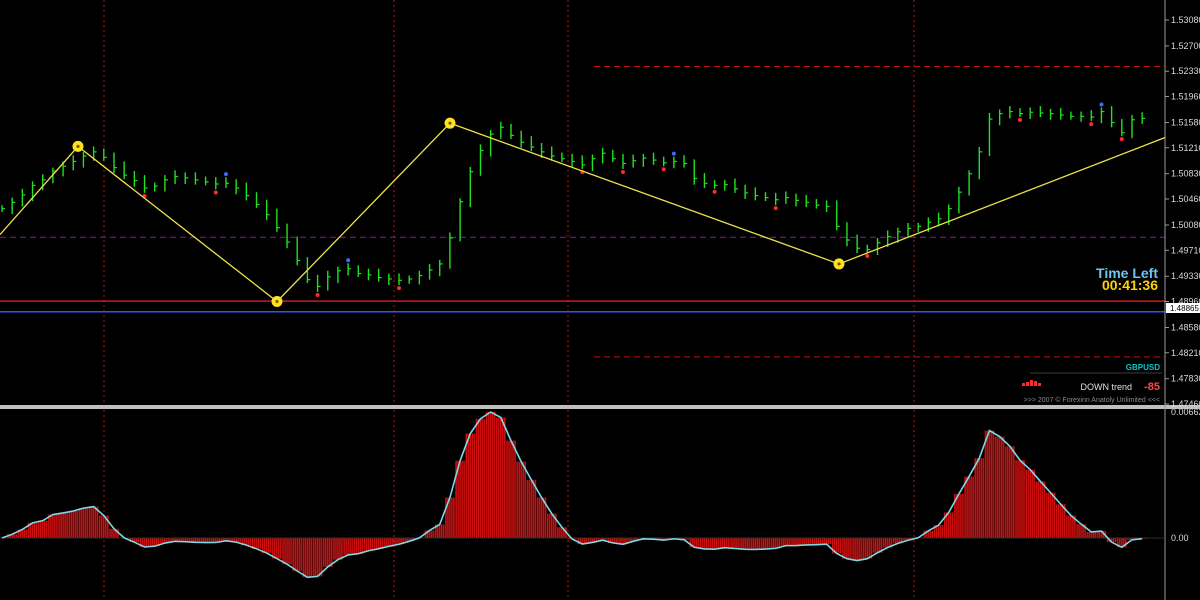 The image size is (1200, 600). I want to click on trend-panel-symbol: GBPUSD, so click(1143, 367).